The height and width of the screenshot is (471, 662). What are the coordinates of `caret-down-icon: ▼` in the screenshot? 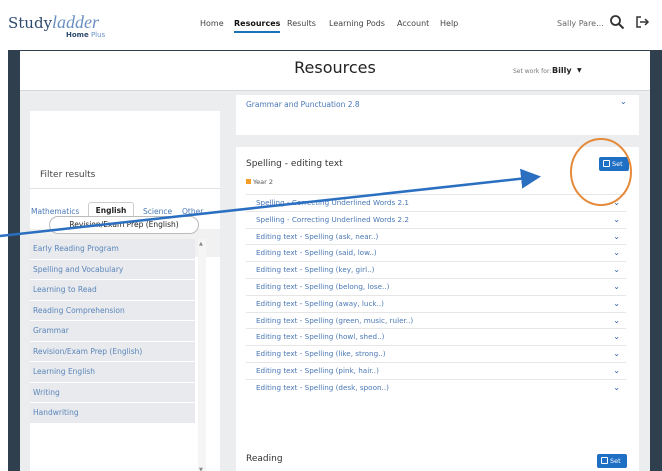 It's located at (579, 70).